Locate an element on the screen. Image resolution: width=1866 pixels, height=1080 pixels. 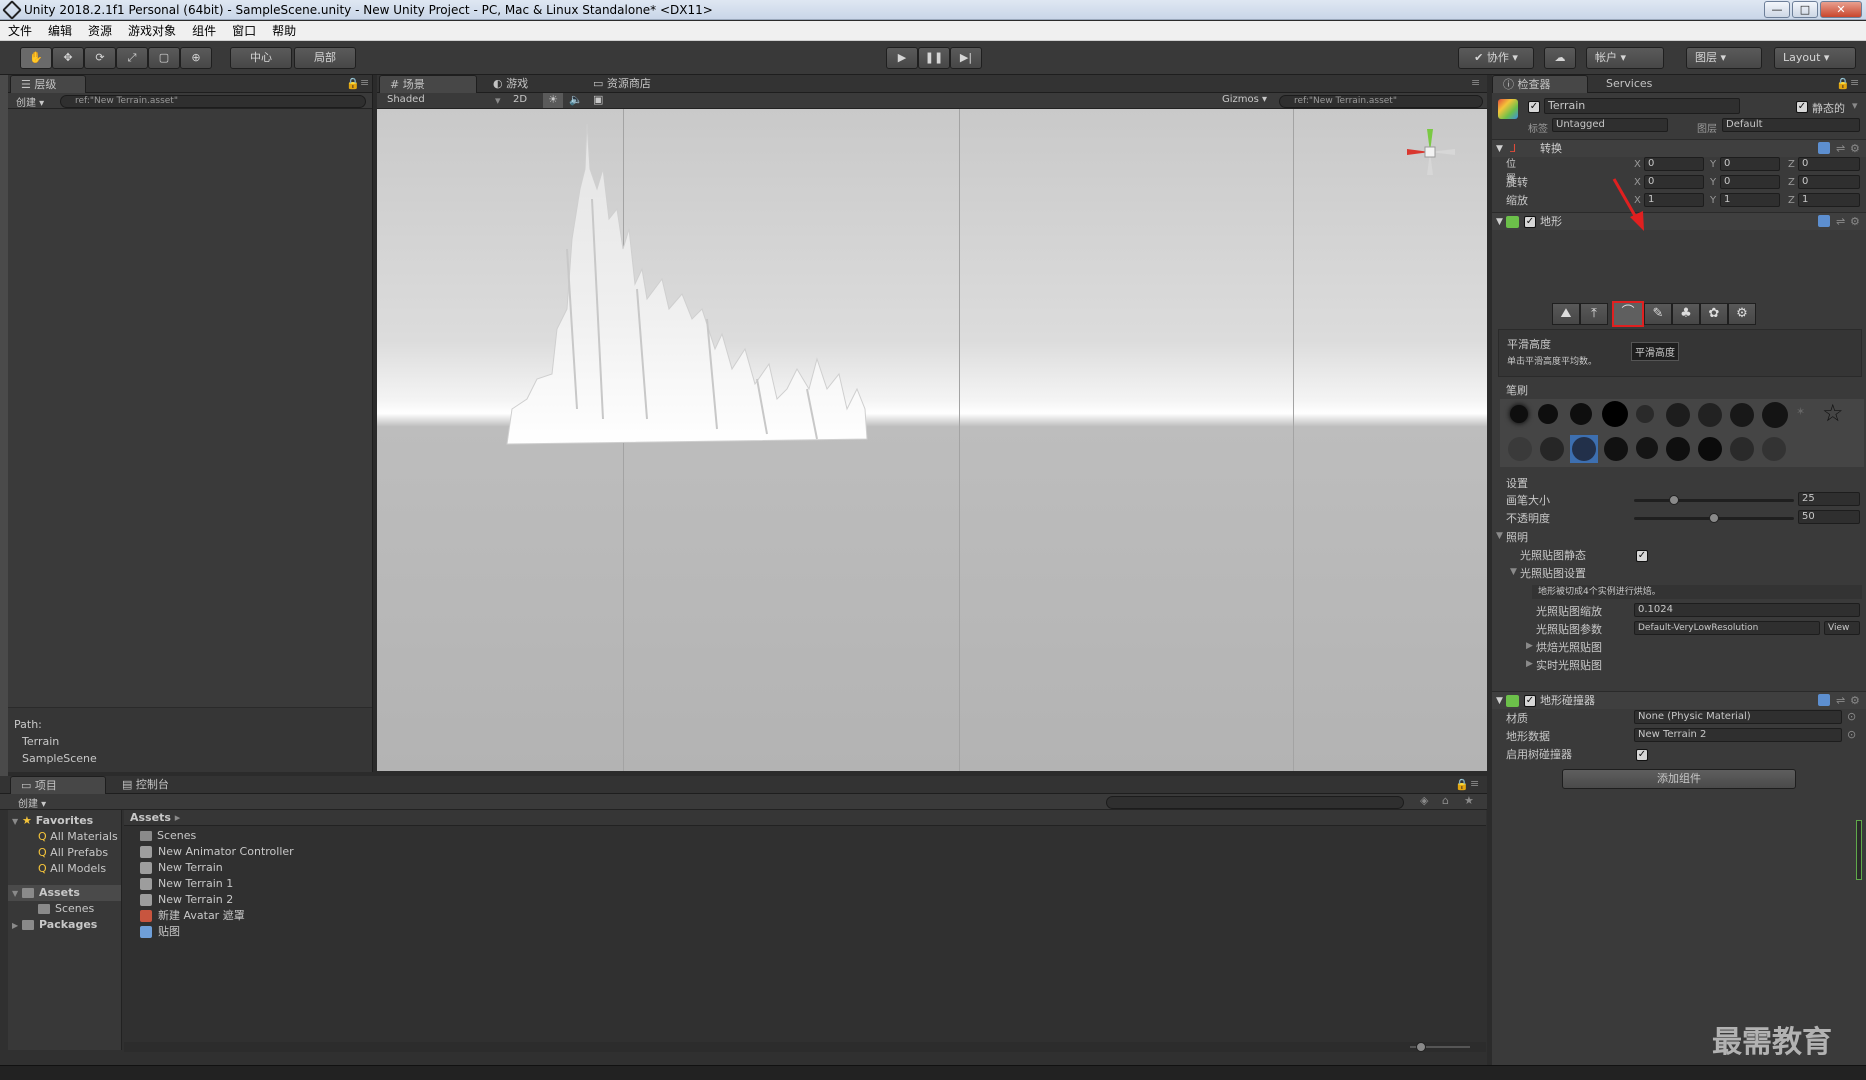
brush-size-slider is located at coordinates (1714, 500).